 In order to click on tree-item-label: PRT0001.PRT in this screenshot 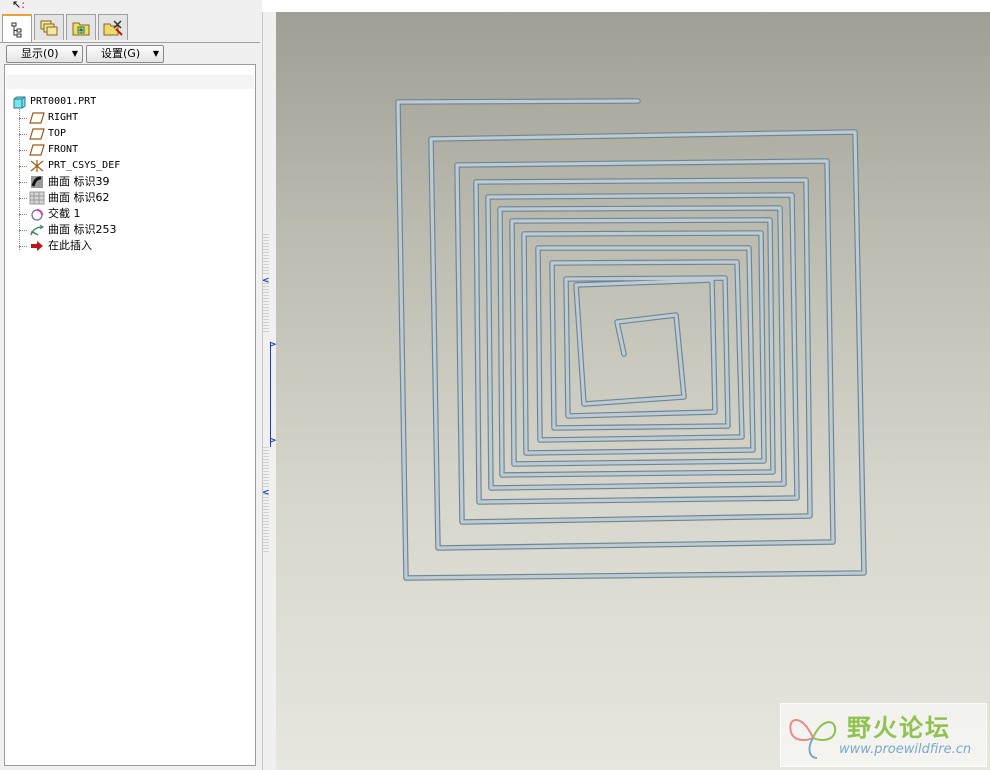, I will do `click(63, 101)`.